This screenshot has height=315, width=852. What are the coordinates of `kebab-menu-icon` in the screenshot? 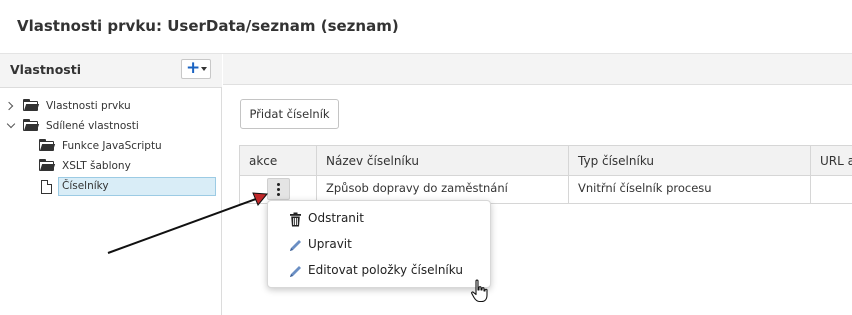 It's located at (278, 184).